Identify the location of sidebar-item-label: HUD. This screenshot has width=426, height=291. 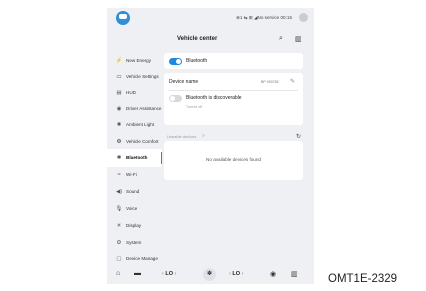
(131, 92).